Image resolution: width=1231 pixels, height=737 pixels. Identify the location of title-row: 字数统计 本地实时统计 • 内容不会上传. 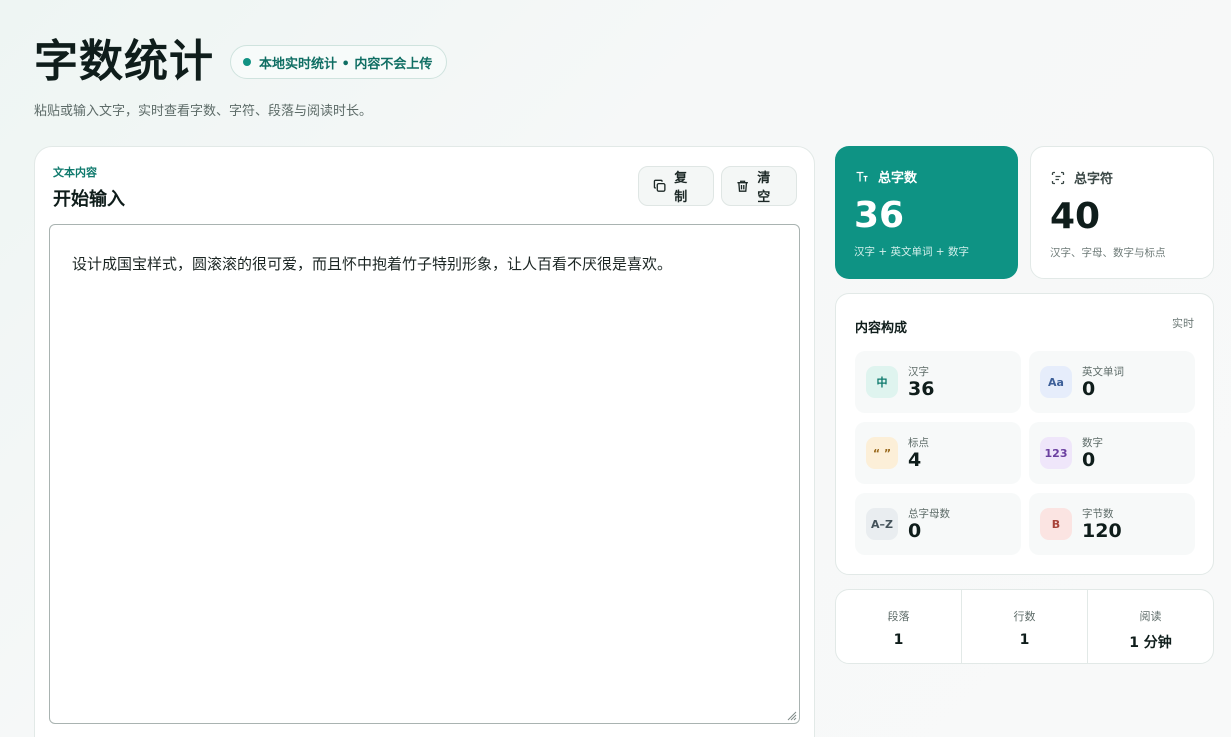
(241, 62).